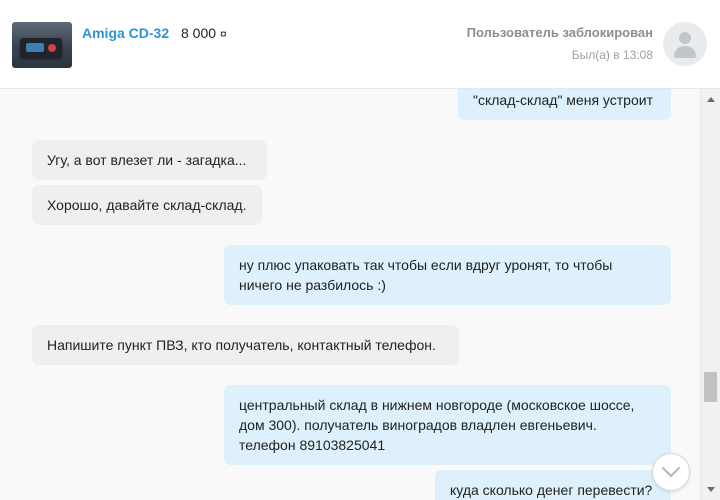 This screenshot has height=500, width=720. Describe the element at coordinates (711, 489) in the screenshot. I see `scroll-down-arrow-icon` at that location.